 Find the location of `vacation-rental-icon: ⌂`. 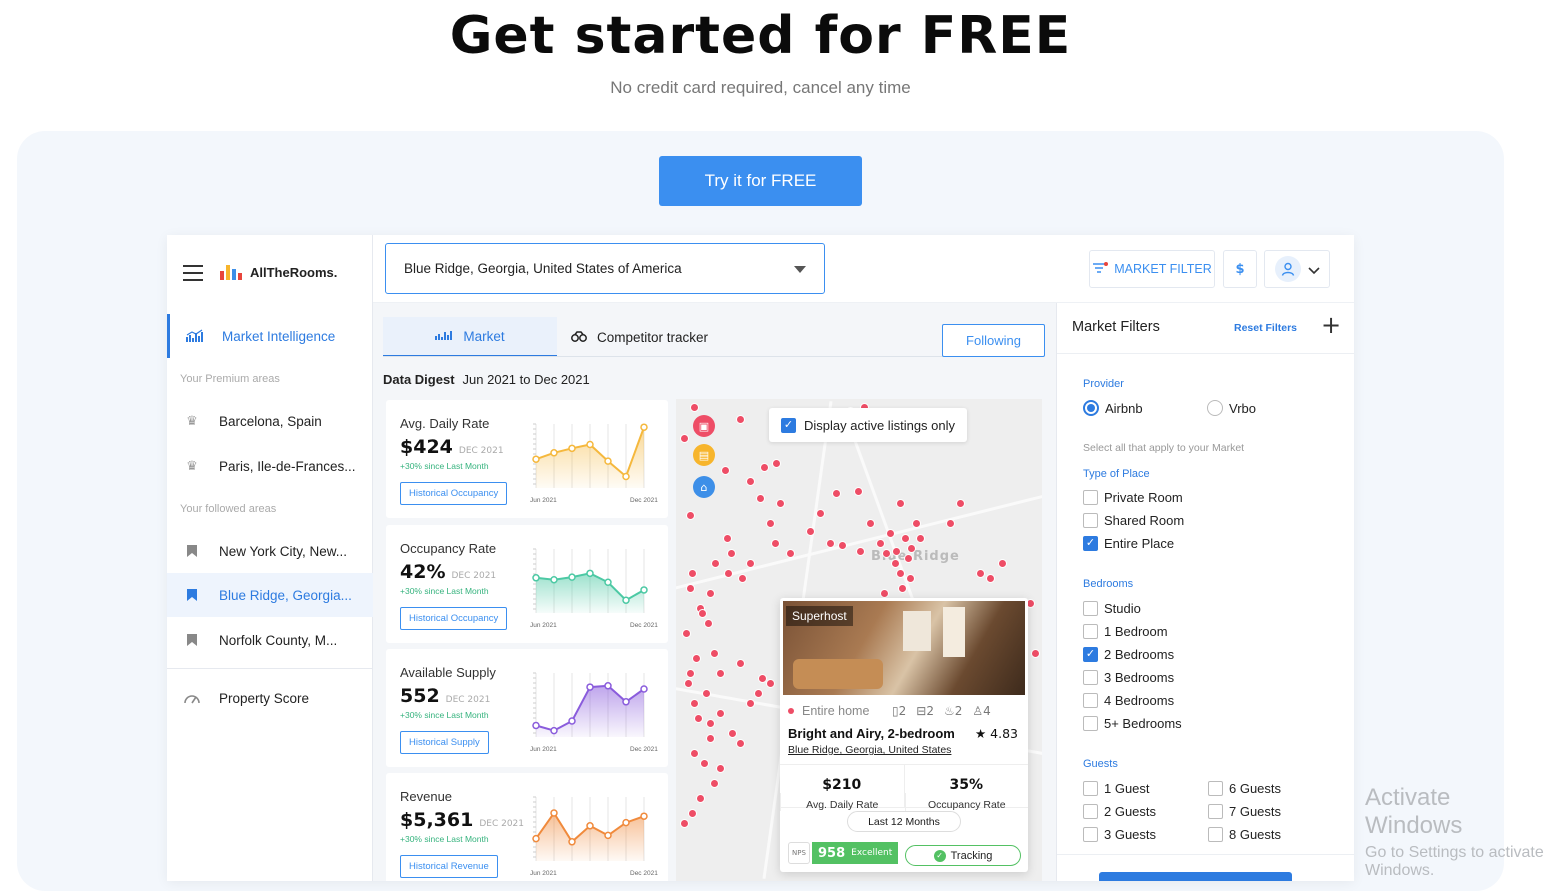

vacation-rental-icon: ⌂ is located at coordinates (704, 487).